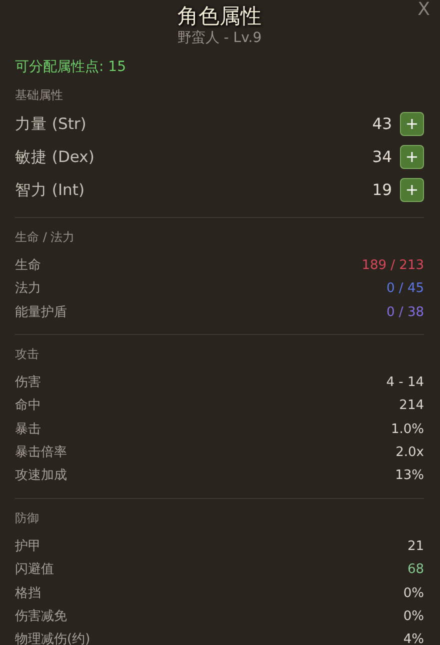 The height and width of the screenshot is (645, 440). I want to click on stat-value: 0 / 45, so click(405, 289).